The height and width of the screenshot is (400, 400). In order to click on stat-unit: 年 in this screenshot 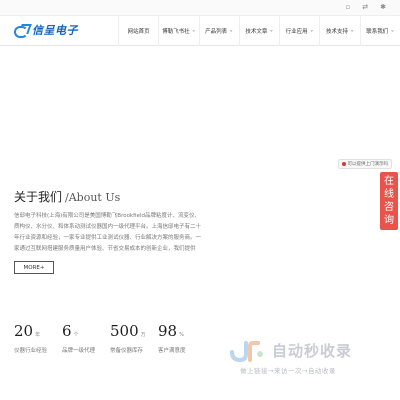, I will do `click(38, 335)`.